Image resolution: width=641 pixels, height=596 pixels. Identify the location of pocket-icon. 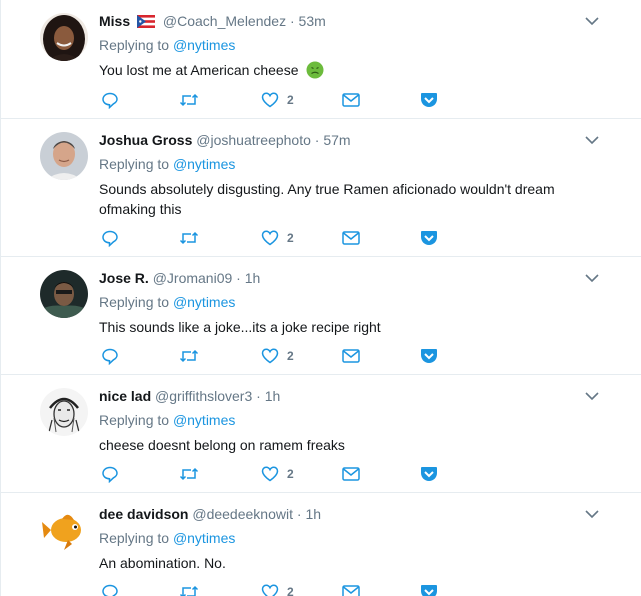
(429, 356).